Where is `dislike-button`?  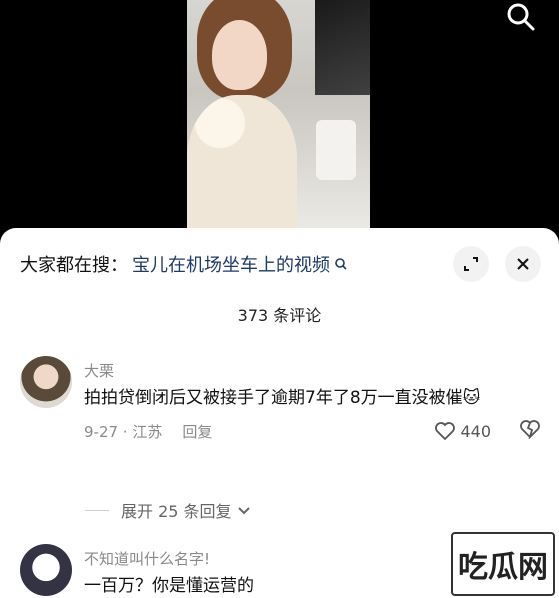
dislike-button is located at coordinates (530, 431).